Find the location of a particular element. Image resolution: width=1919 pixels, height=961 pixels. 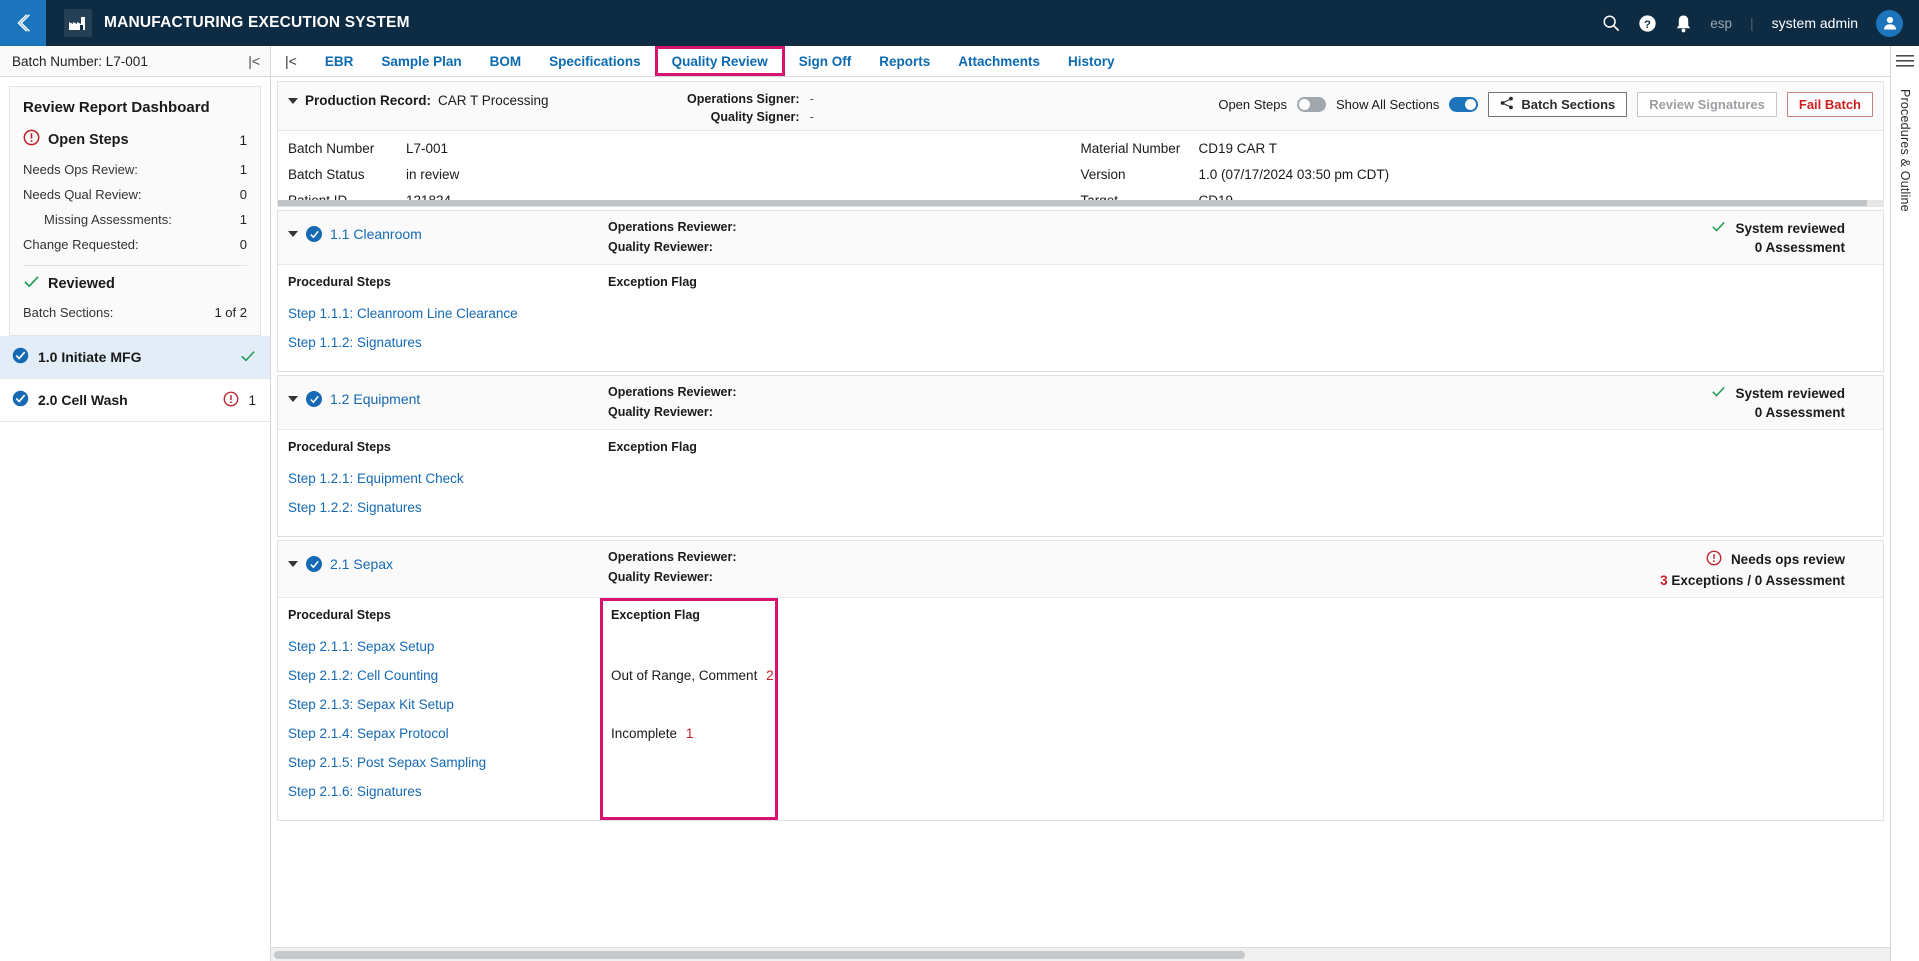

exception-flag-label: Incomplete is located at coordinates (644, 733).